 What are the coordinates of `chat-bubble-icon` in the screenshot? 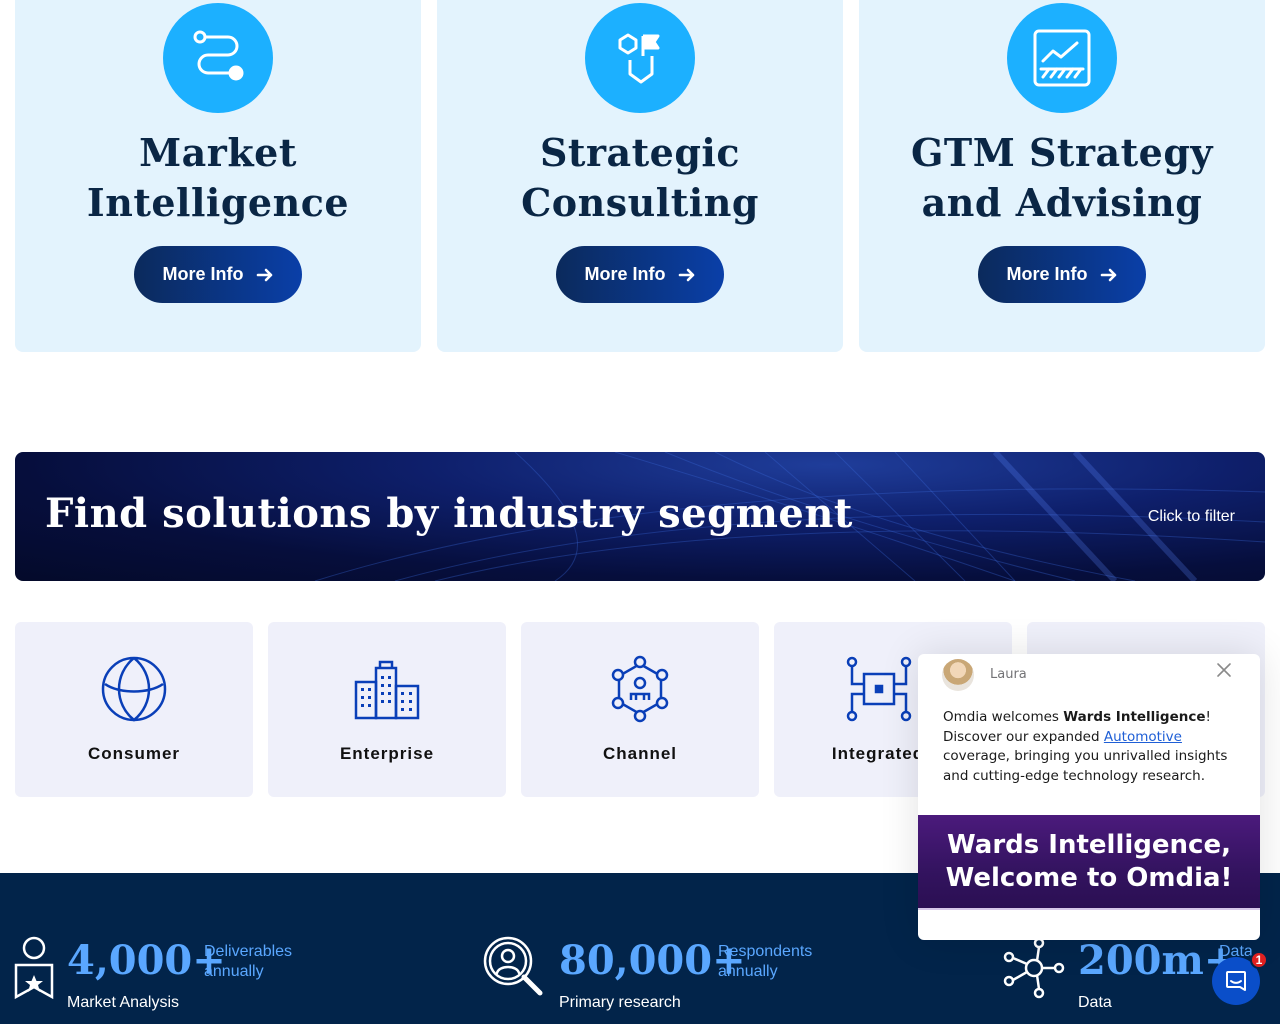 It's located at (1236, 981).